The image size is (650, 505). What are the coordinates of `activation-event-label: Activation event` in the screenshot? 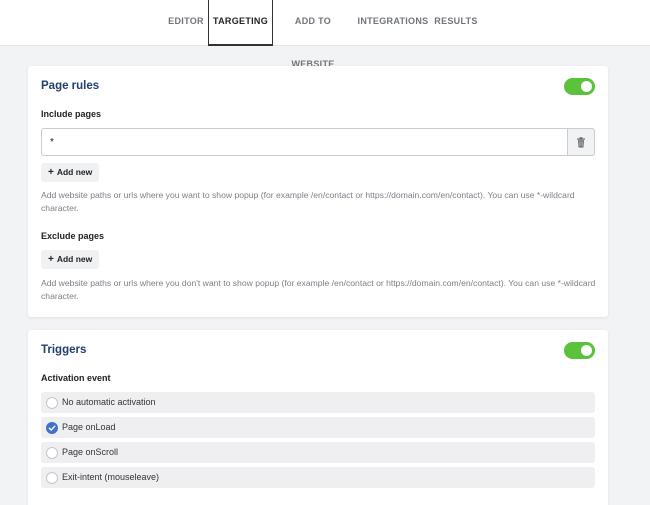 It's located at (76, 378).